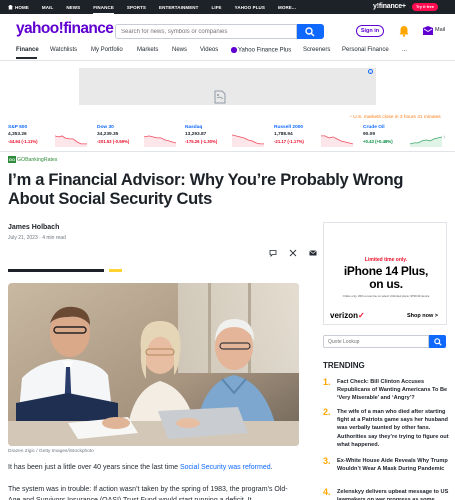 This screenshot has width=455, height=500. Describe the element at coordinates (23, 238) in the screenshot. I see `article-date: July 21, 2023` at that location.